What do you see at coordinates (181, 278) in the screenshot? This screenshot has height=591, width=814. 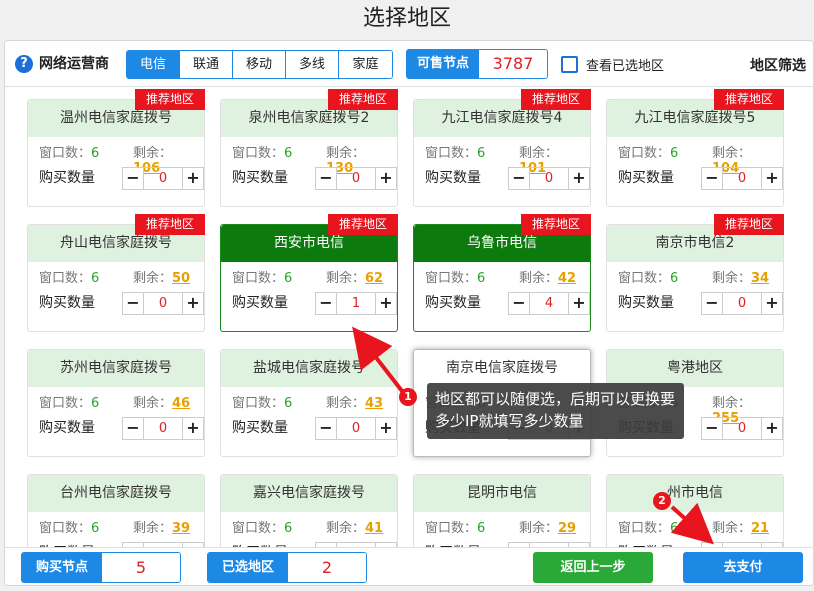 I see `remaining-value: 50` at bounding box center [181, 278].